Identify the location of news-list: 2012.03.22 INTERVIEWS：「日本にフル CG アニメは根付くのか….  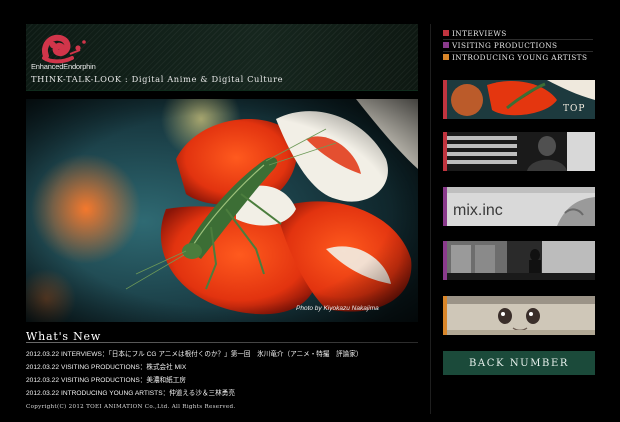
(226, 374).